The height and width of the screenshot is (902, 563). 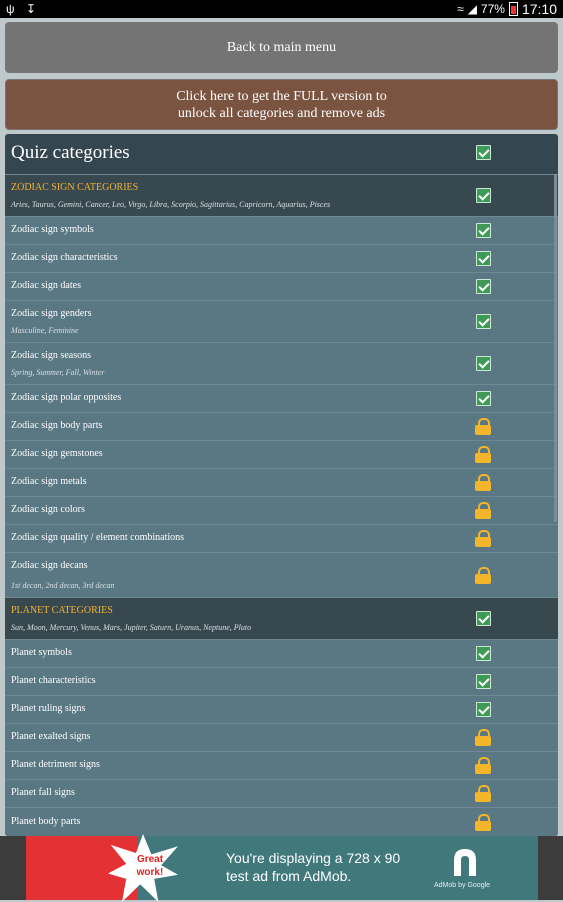 What do you see at coordinates (63, 585) in the screenshot?
I see `category-sublabel: 1st decan, 2nd decan, 3rd decan` at bounding box center [63, 585].